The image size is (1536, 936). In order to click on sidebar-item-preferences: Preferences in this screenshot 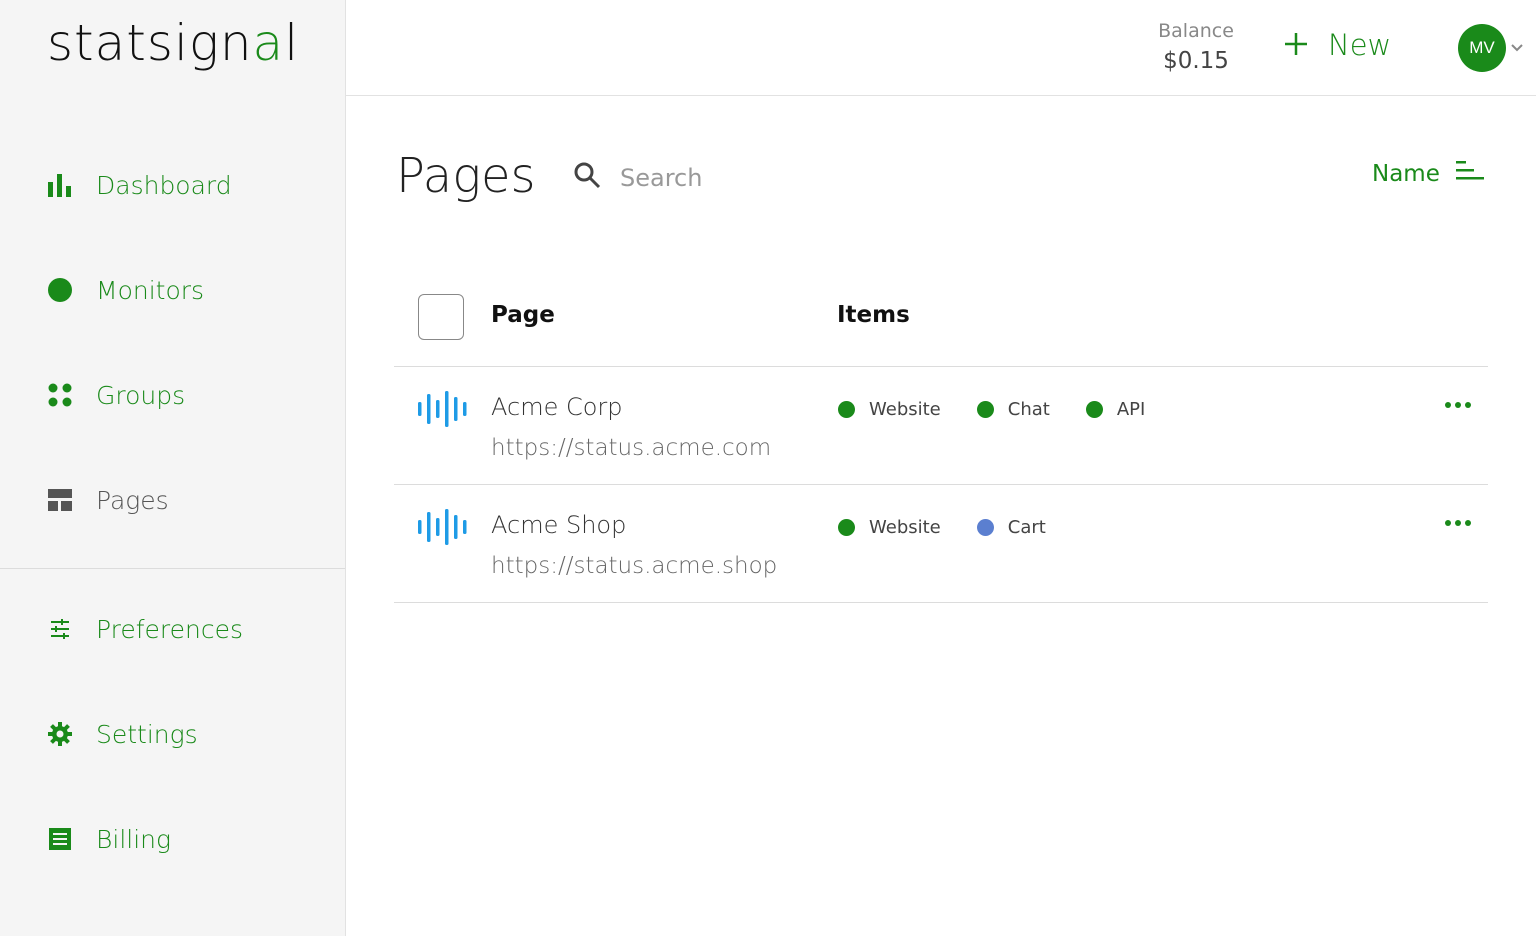, I will do `click(145, 629)`.